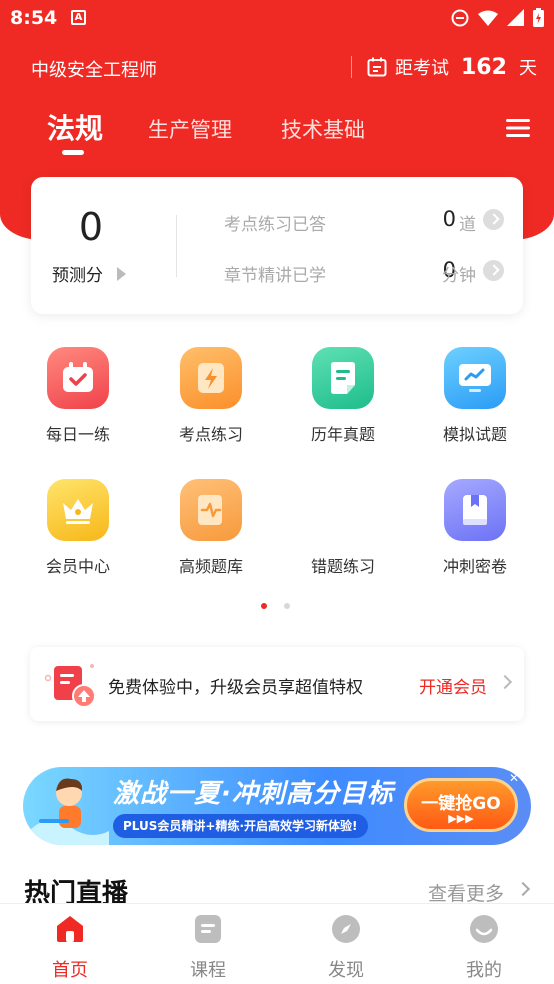  I want to click on grid-label: 冲刺密卷, so click(474, 566).